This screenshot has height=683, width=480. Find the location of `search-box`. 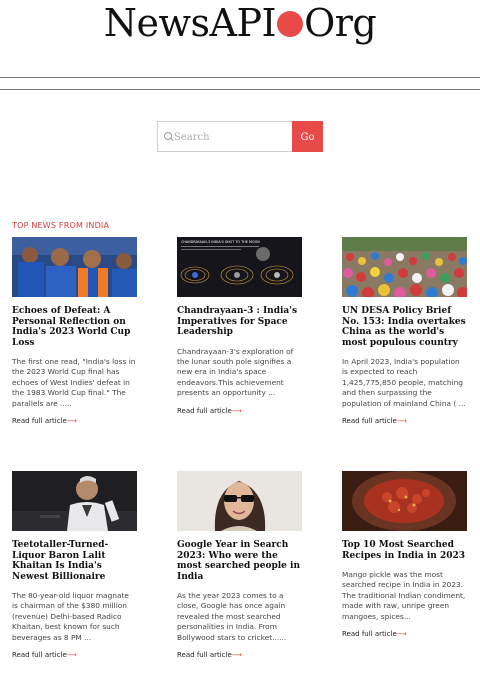

search-box is located at coordinates (224, 136).